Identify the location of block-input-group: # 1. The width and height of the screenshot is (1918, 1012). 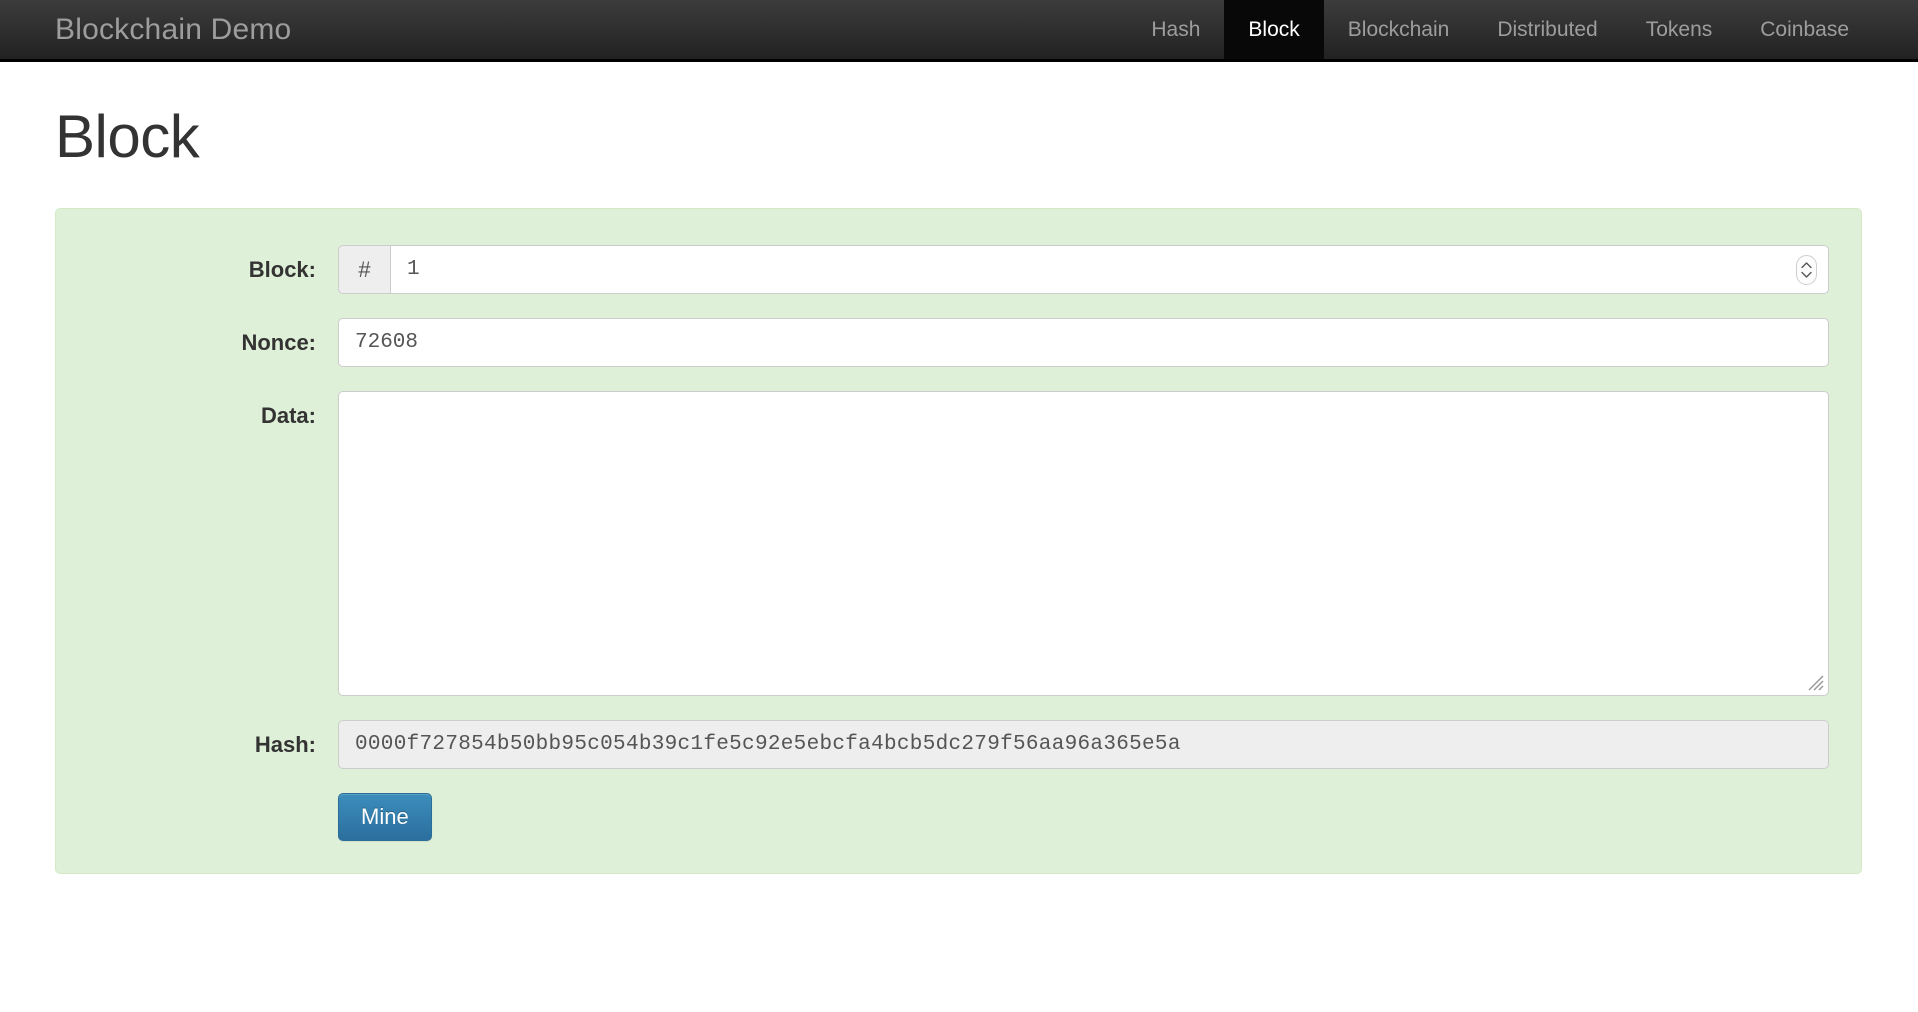
(1083, 269).